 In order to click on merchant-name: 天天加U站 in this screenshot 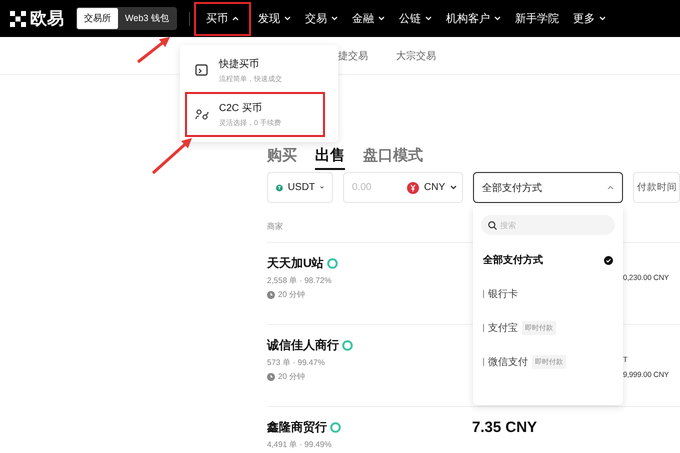, I will do `click(295, 263)`.